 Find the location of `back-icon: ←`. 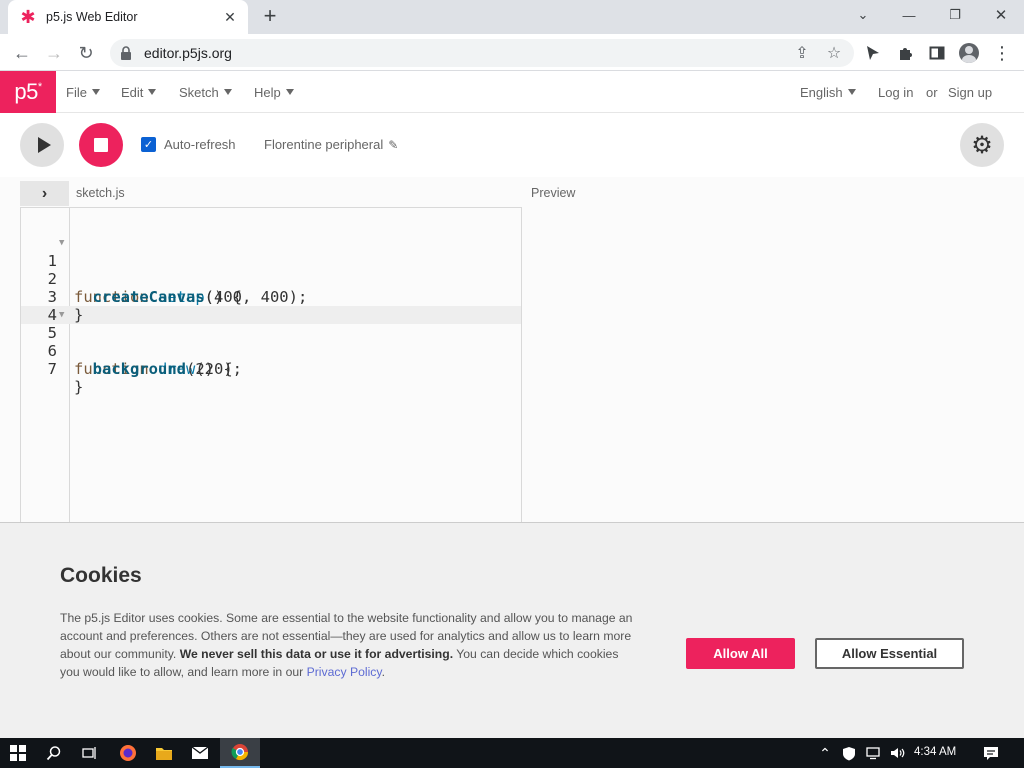

back-icon: ← is located at coordinates (22, 53).